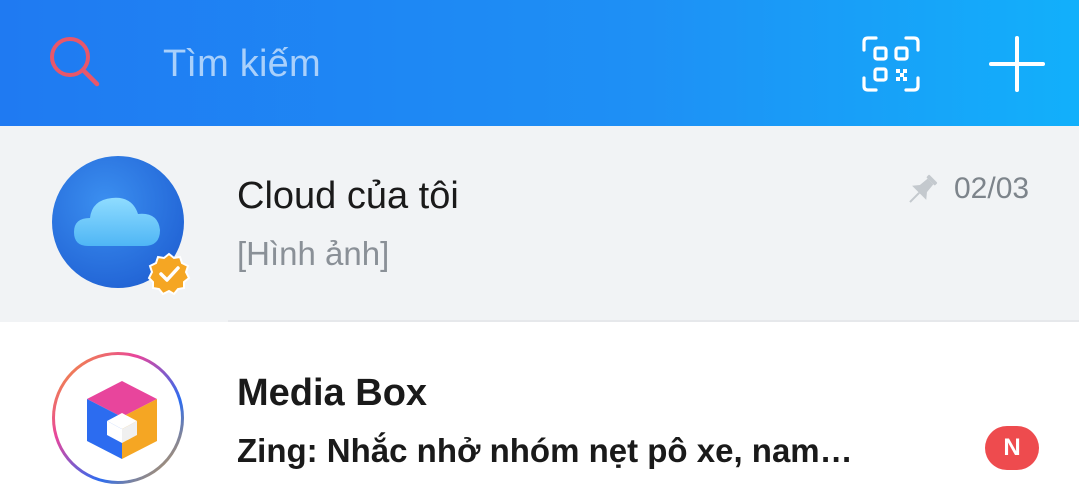  Describe the element at coordinates (1012, 448) in the screenshot. I see `new-badge: N` at that location.